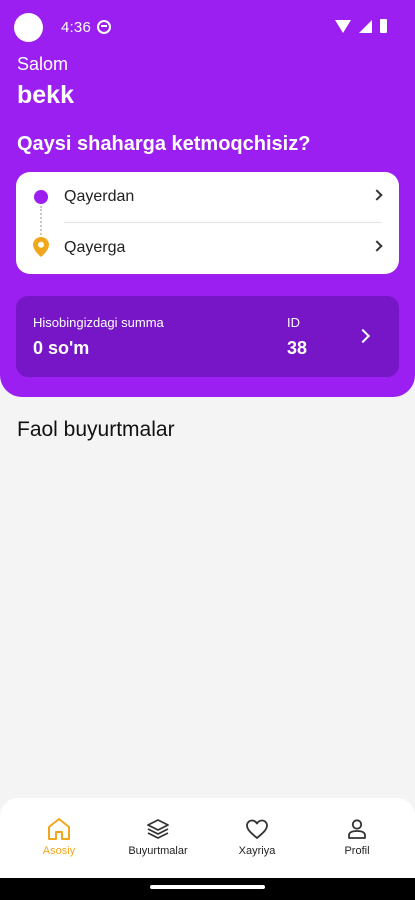 The image size is (415, 900). I want to click on battery-icon, so click(383, 26).